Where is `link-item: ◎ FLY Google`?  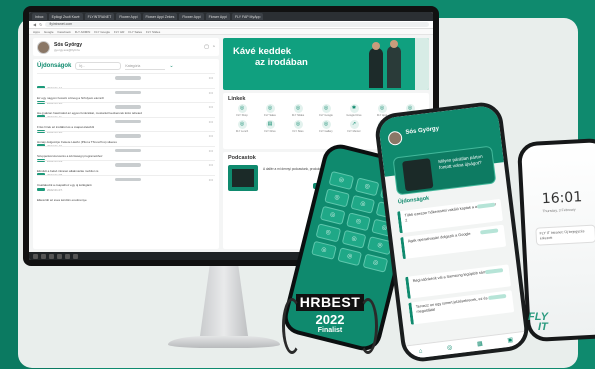 link-item: ◎ FLY Google is located at coordinates (326, 110).